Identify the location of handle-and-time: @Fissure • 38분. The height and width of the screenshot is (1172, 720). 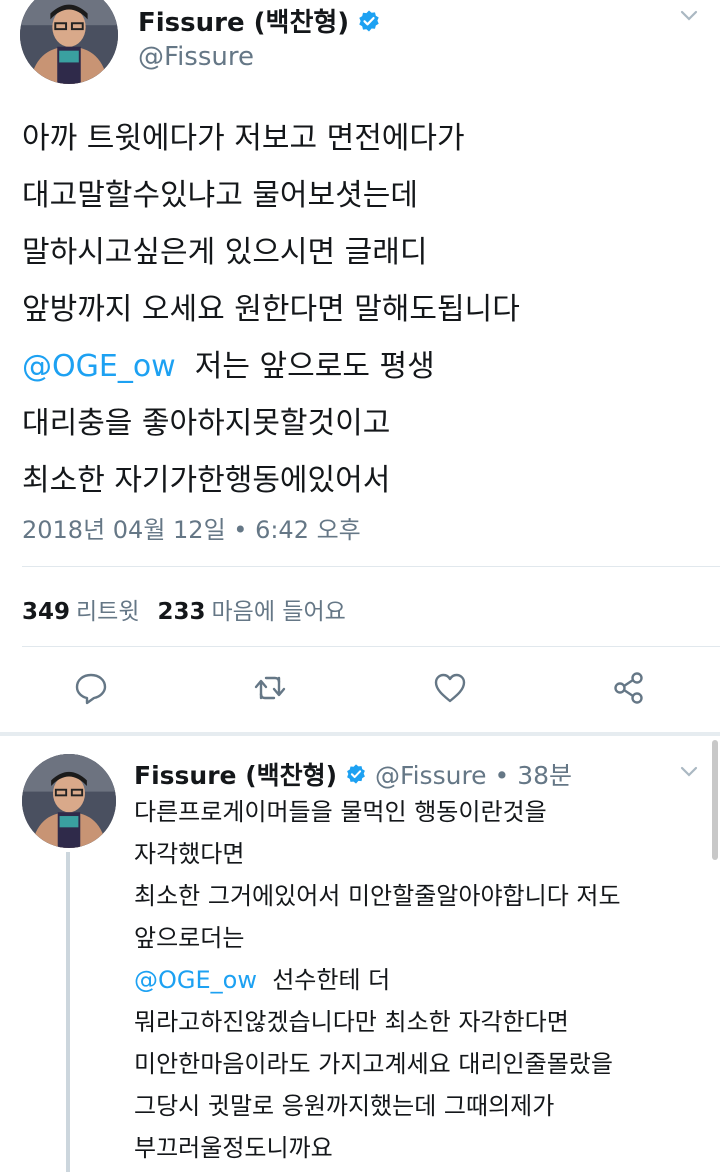
(473, 774).